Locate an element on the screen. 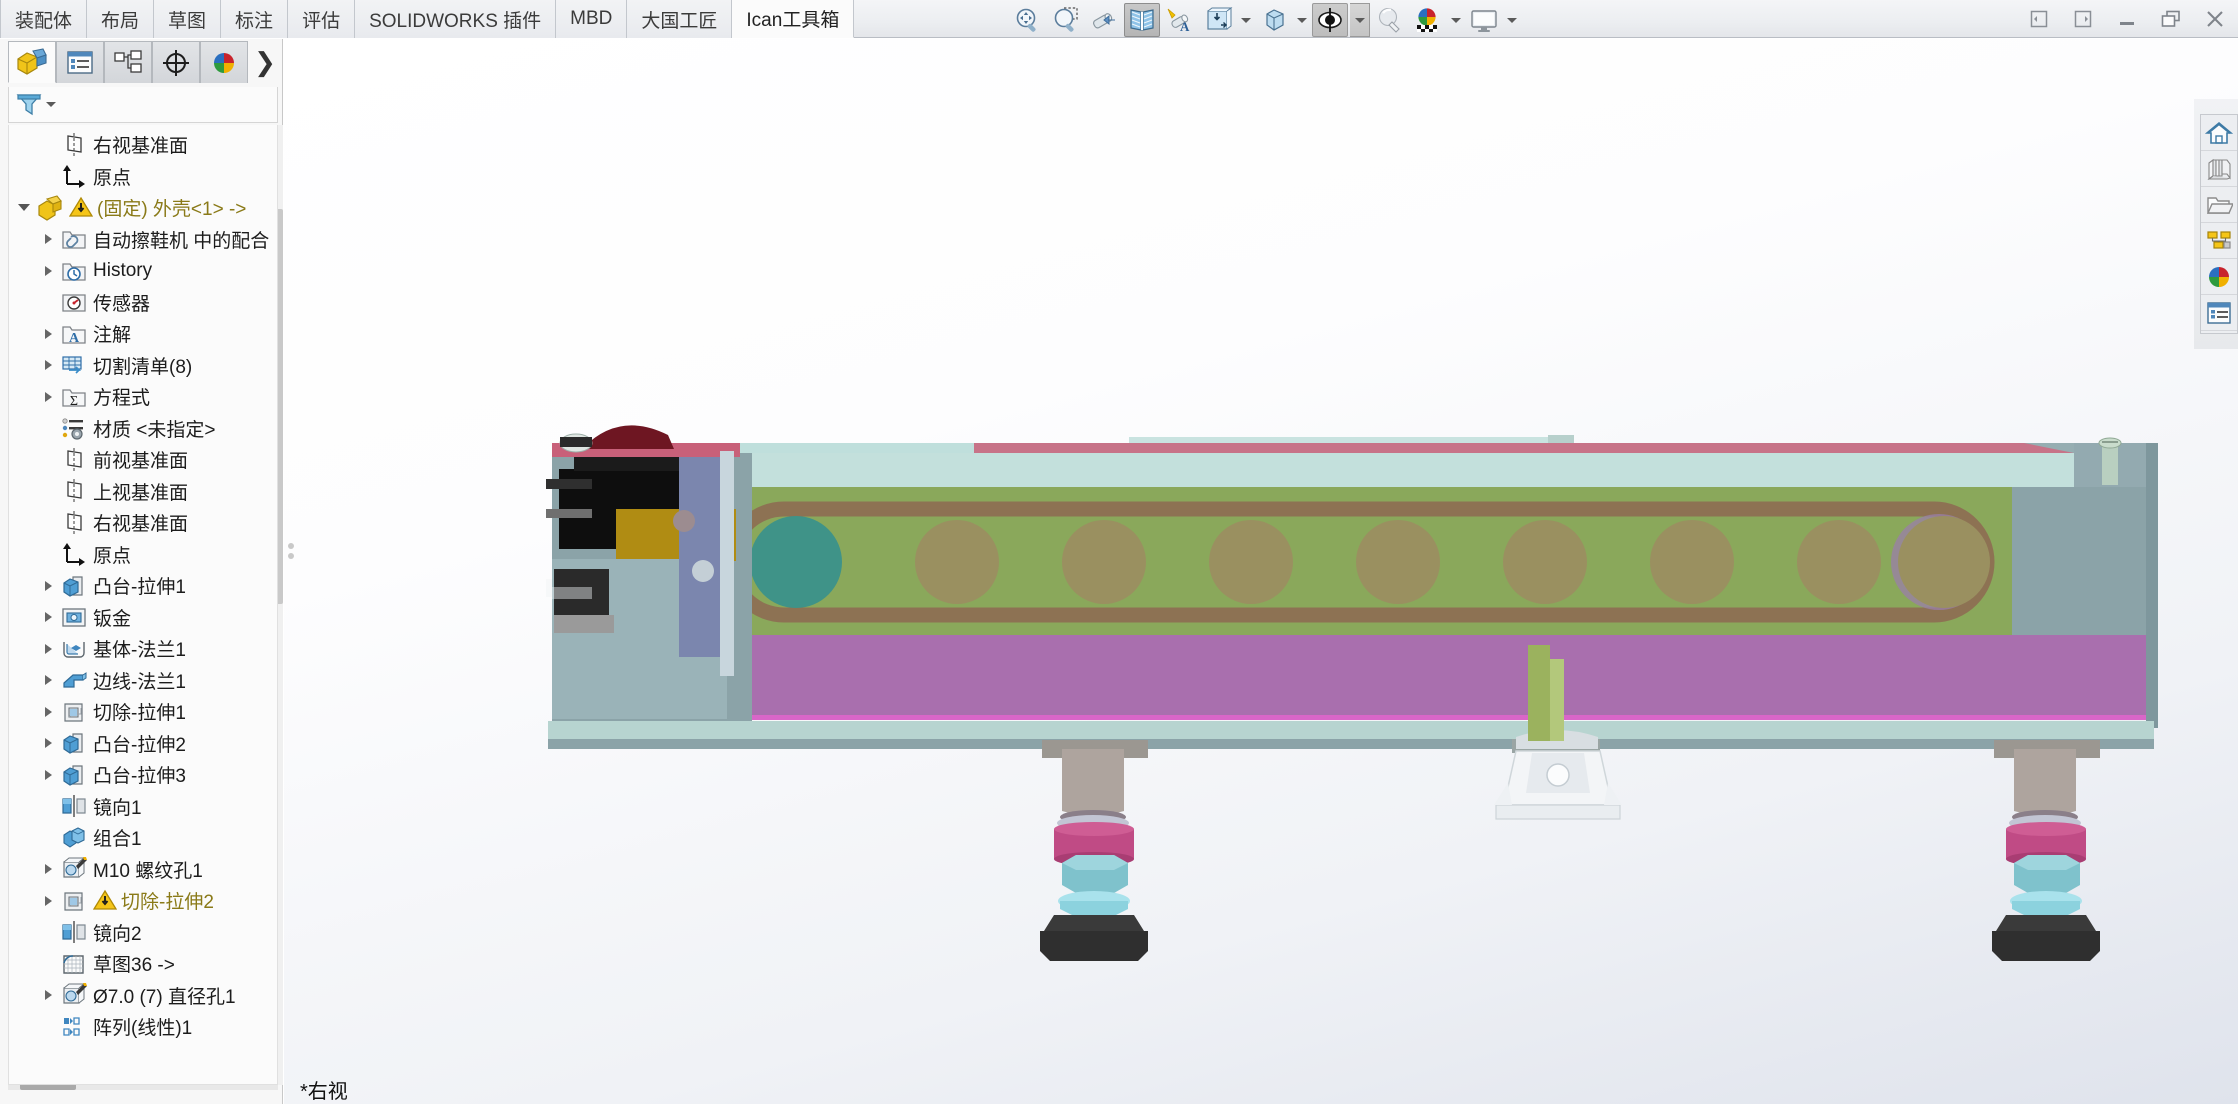 This screenshot has height=1104, width=2238. zoom-in-out-icon is located at coordinates (1104, 20).